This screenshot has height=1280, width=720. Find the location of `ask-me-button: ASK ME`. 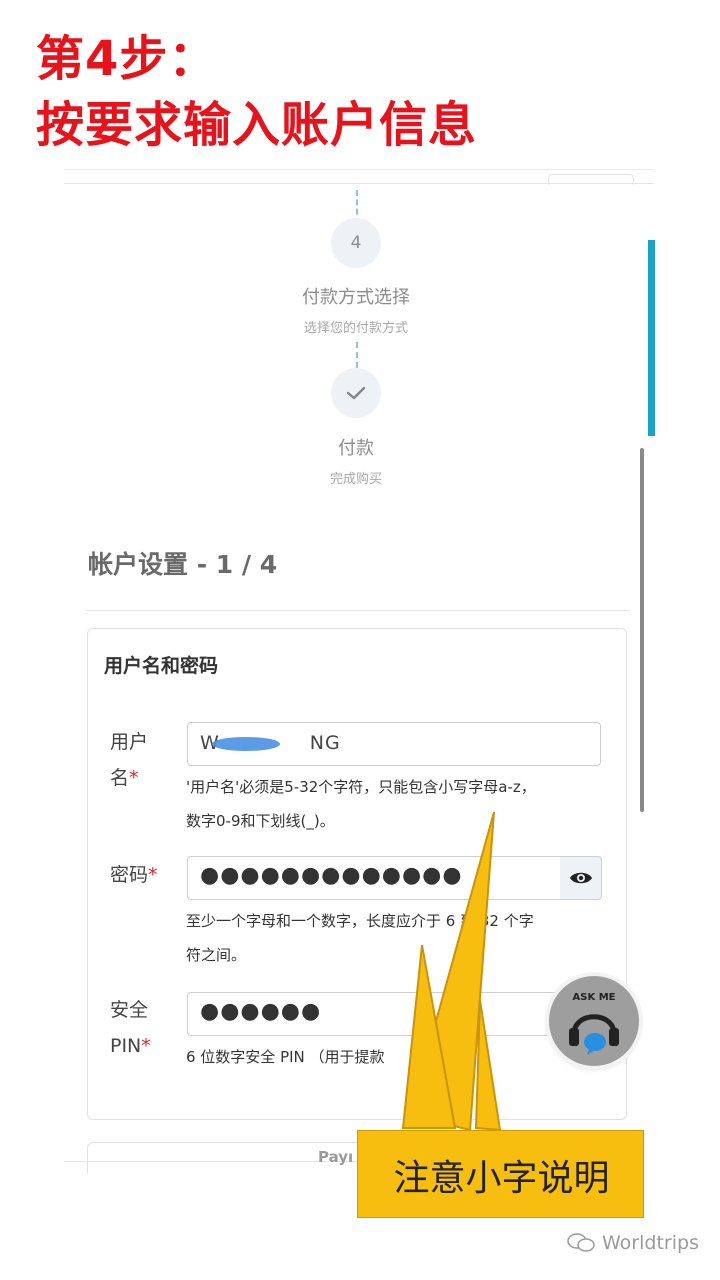

ask-me-button: ASK ME is located at coordinates (594, 1021).